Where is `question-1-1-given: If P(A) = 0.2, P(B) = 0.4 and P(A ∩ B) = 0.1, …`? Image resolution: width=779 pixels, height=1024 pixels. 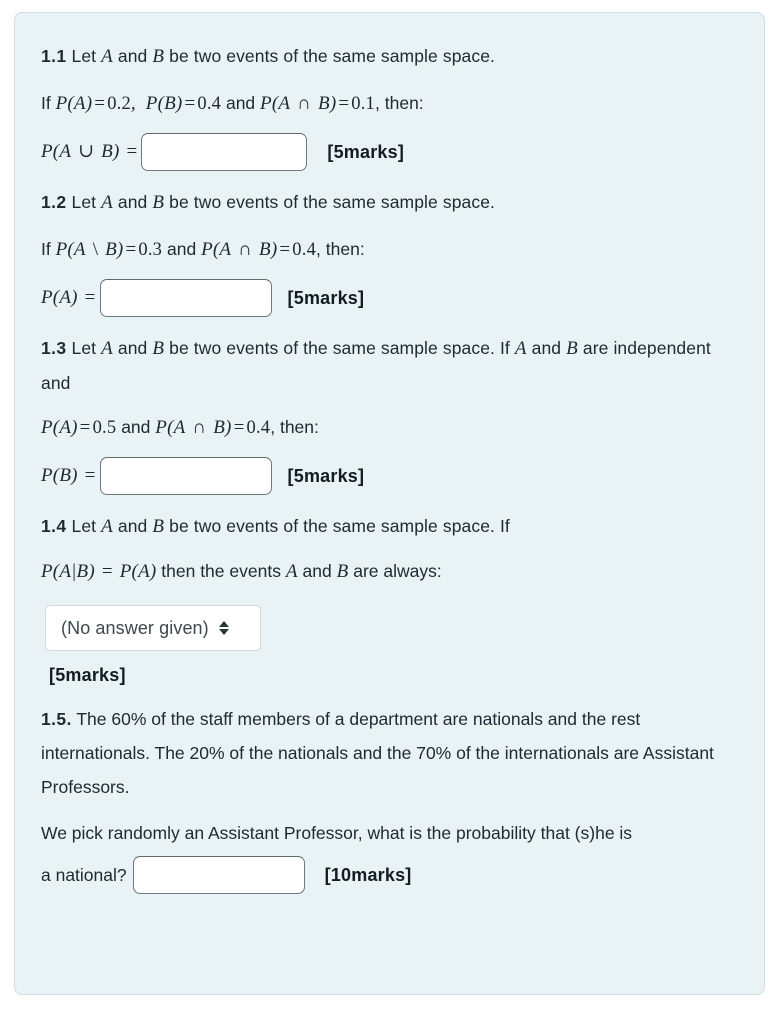
question-1-1-given: If P(A) = 0.2, P(B) = 0.4 and P(A ∩ B) = 0.1, … is located at coordinates (232, 103).